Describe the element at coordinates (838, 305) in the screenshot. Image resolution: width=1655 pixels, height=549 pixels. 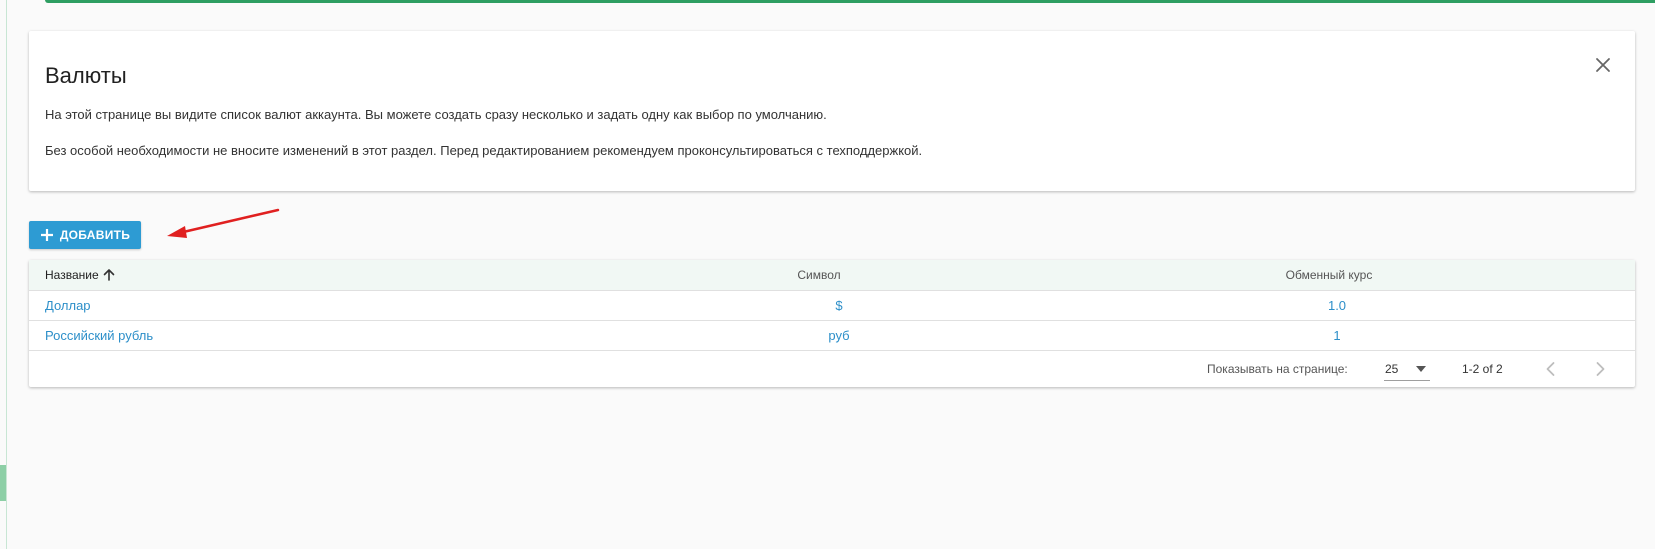
I see `cell-symbol: $` at that location.